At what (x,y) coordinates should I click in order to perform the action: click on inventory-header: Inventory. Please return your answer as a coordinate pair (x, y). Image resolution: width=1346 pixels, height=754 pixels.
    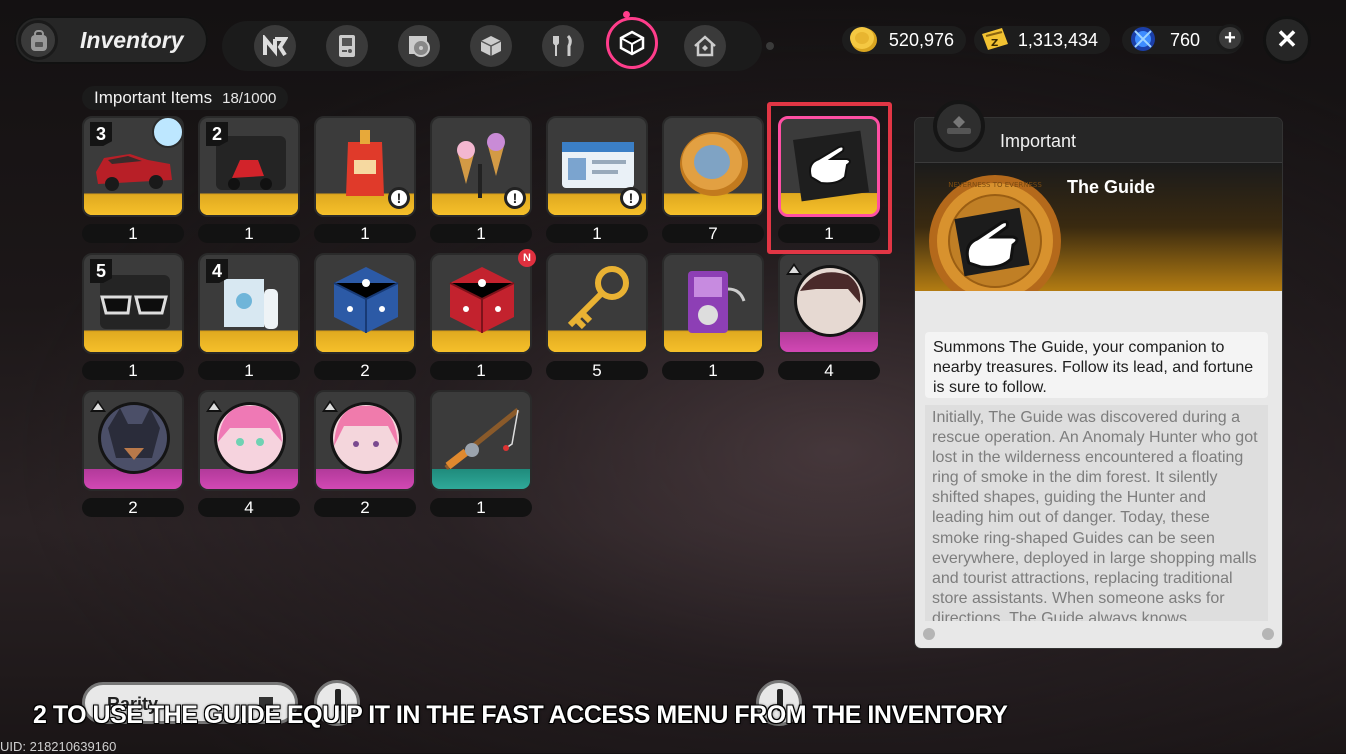
    Looking at the image, I should click on (111, 40).